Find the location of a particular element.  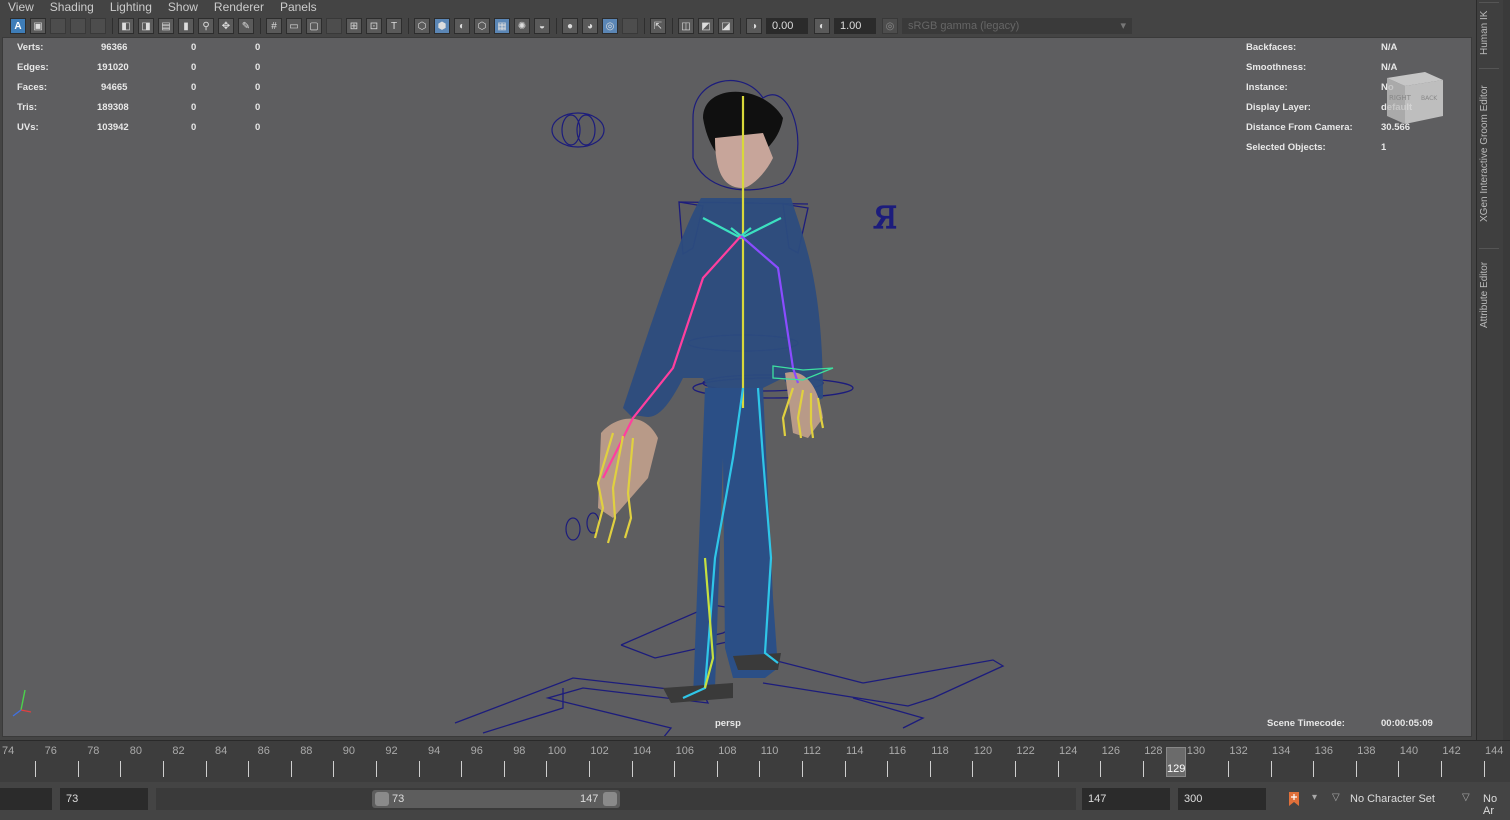

camera-name-label: persp is located at coordinates (728, 723).